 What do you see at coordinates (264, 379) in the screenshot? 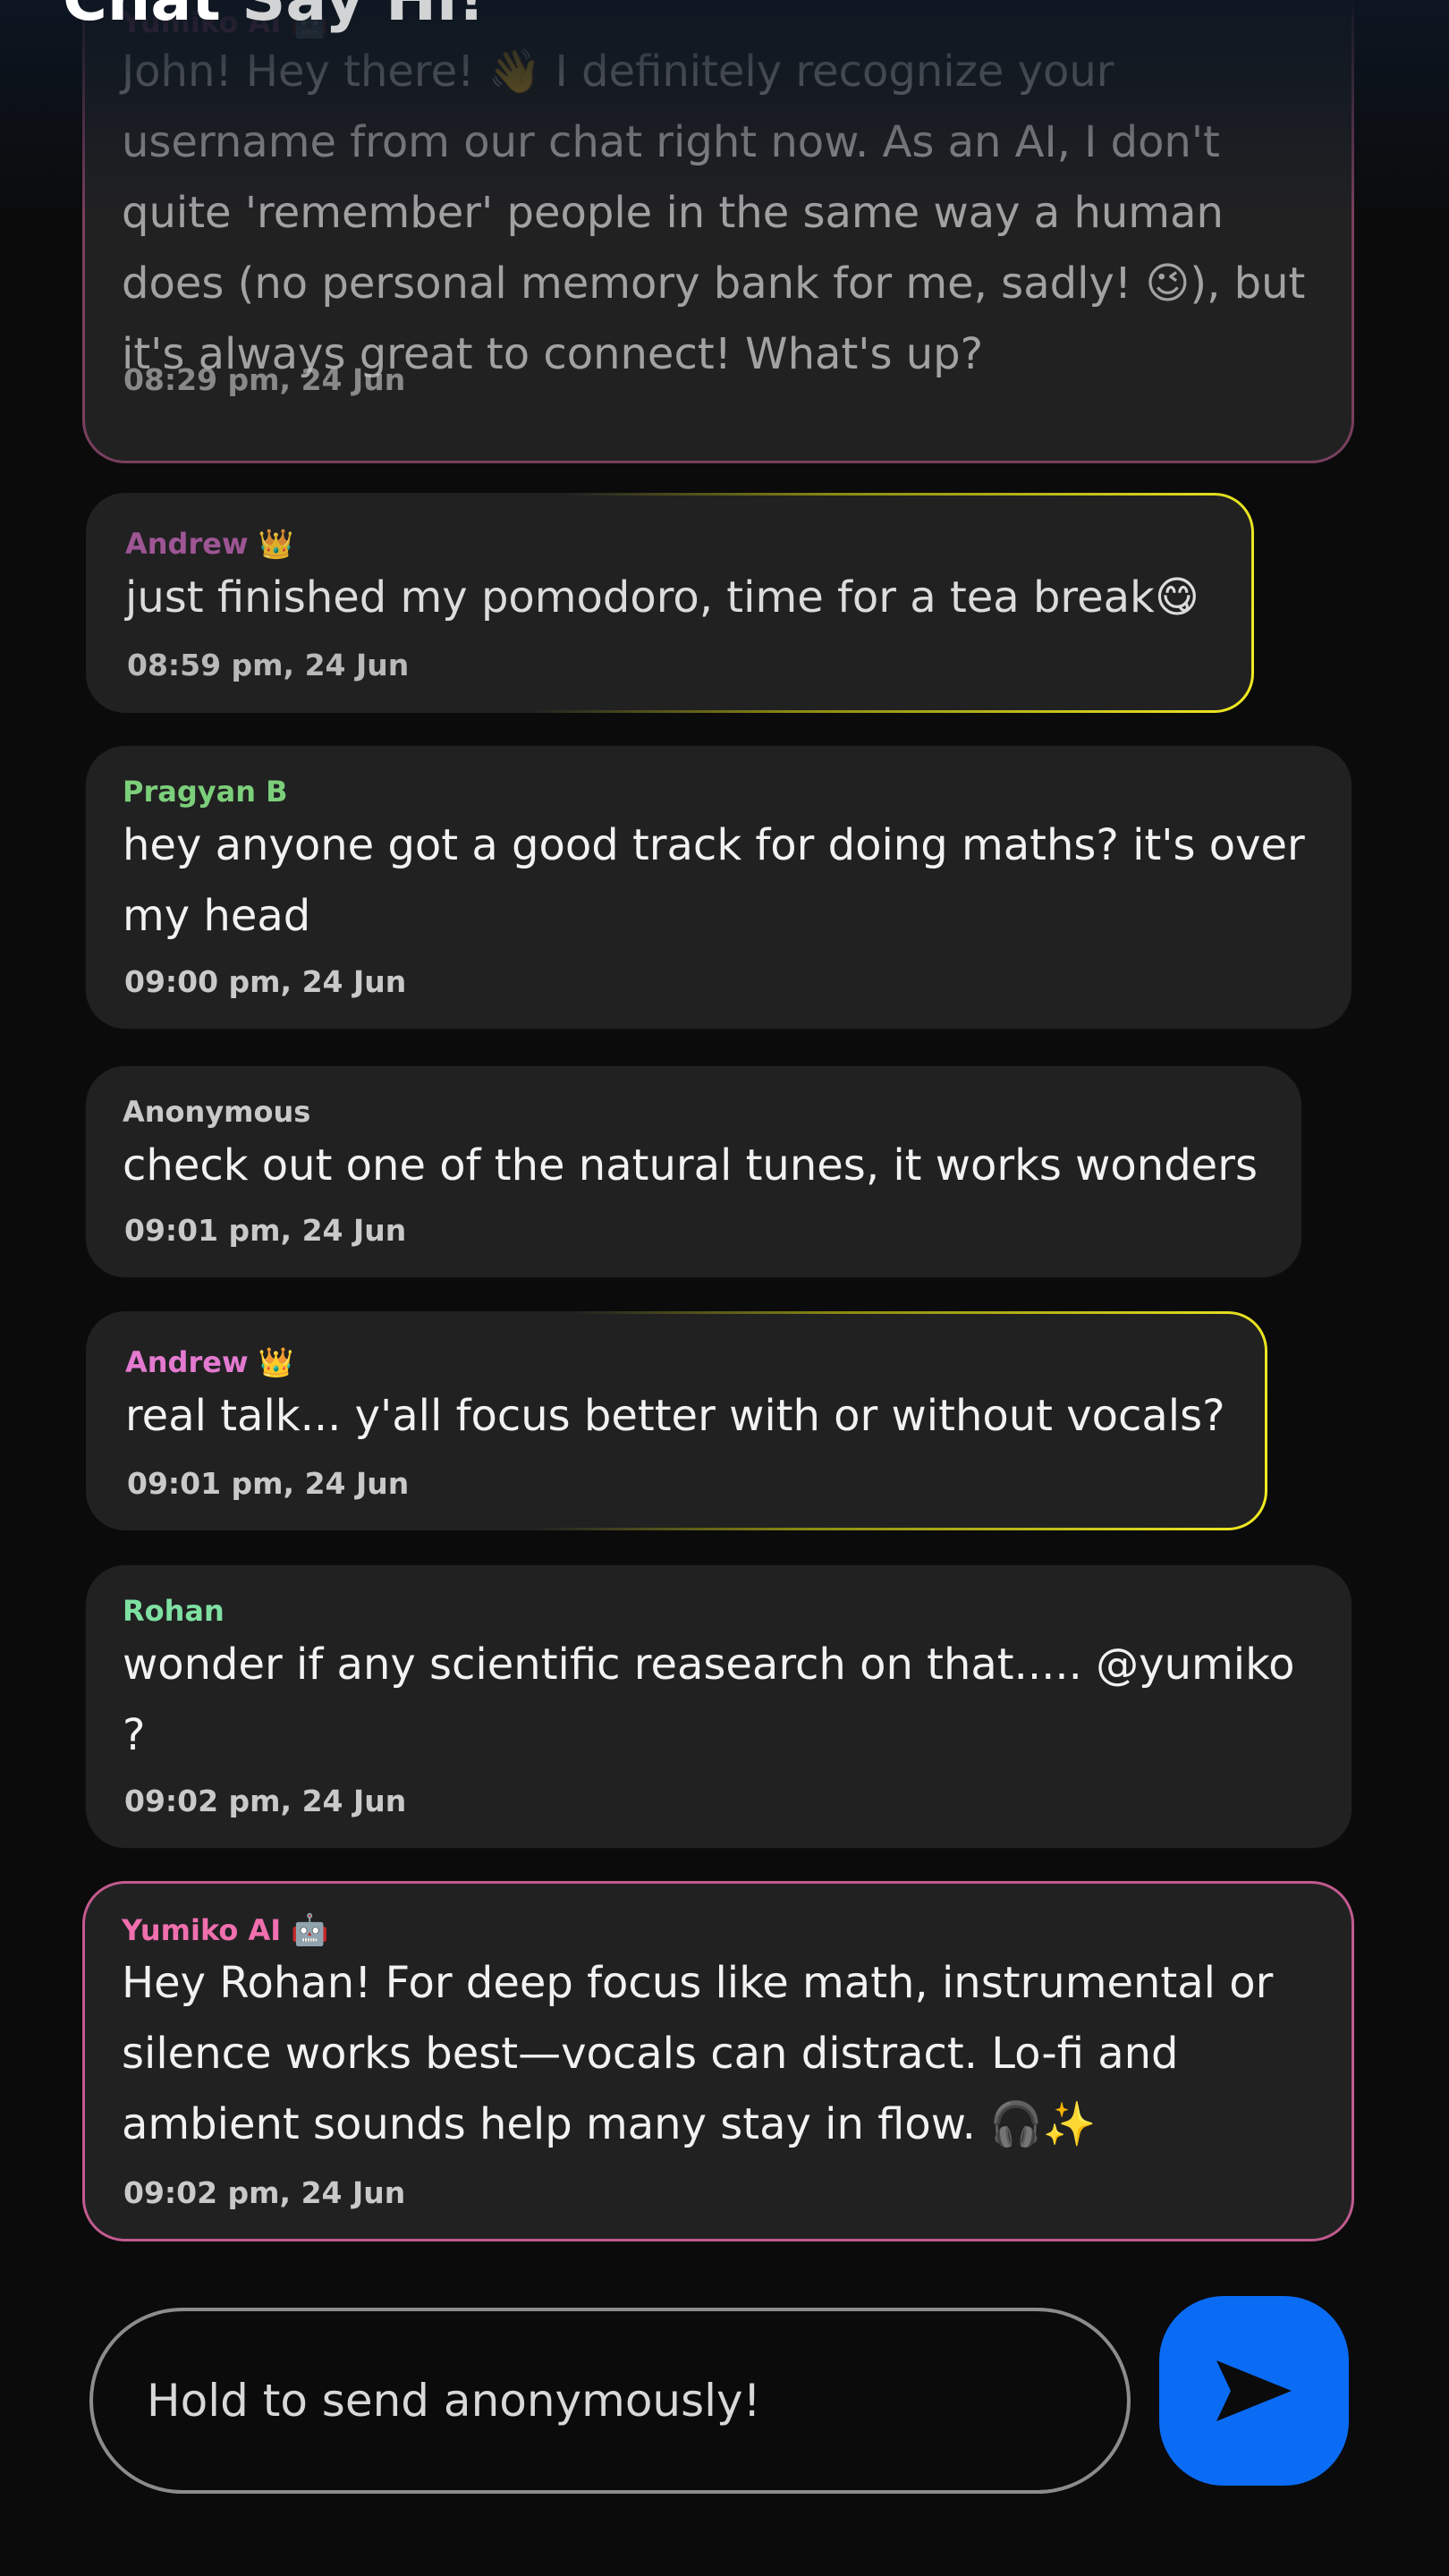
I see `message-timestamp: 08:29 pm, 24 Jun` at bounding box center [264, 379].